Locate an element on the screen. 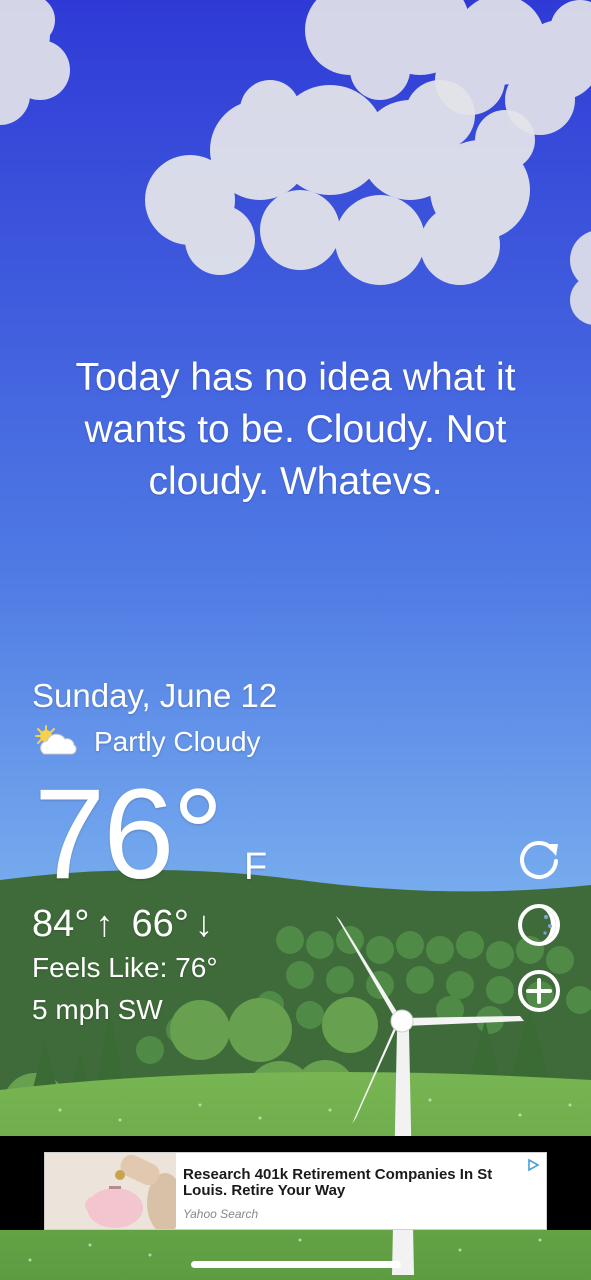  condition-label: Partly Cloudy is located at coordinates (177, 741).